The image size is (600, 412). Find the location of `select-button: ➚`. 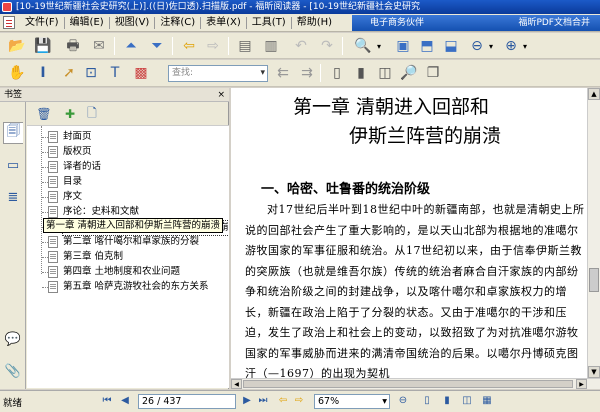

select-button: ➚ is located at coordinates (69, 73).